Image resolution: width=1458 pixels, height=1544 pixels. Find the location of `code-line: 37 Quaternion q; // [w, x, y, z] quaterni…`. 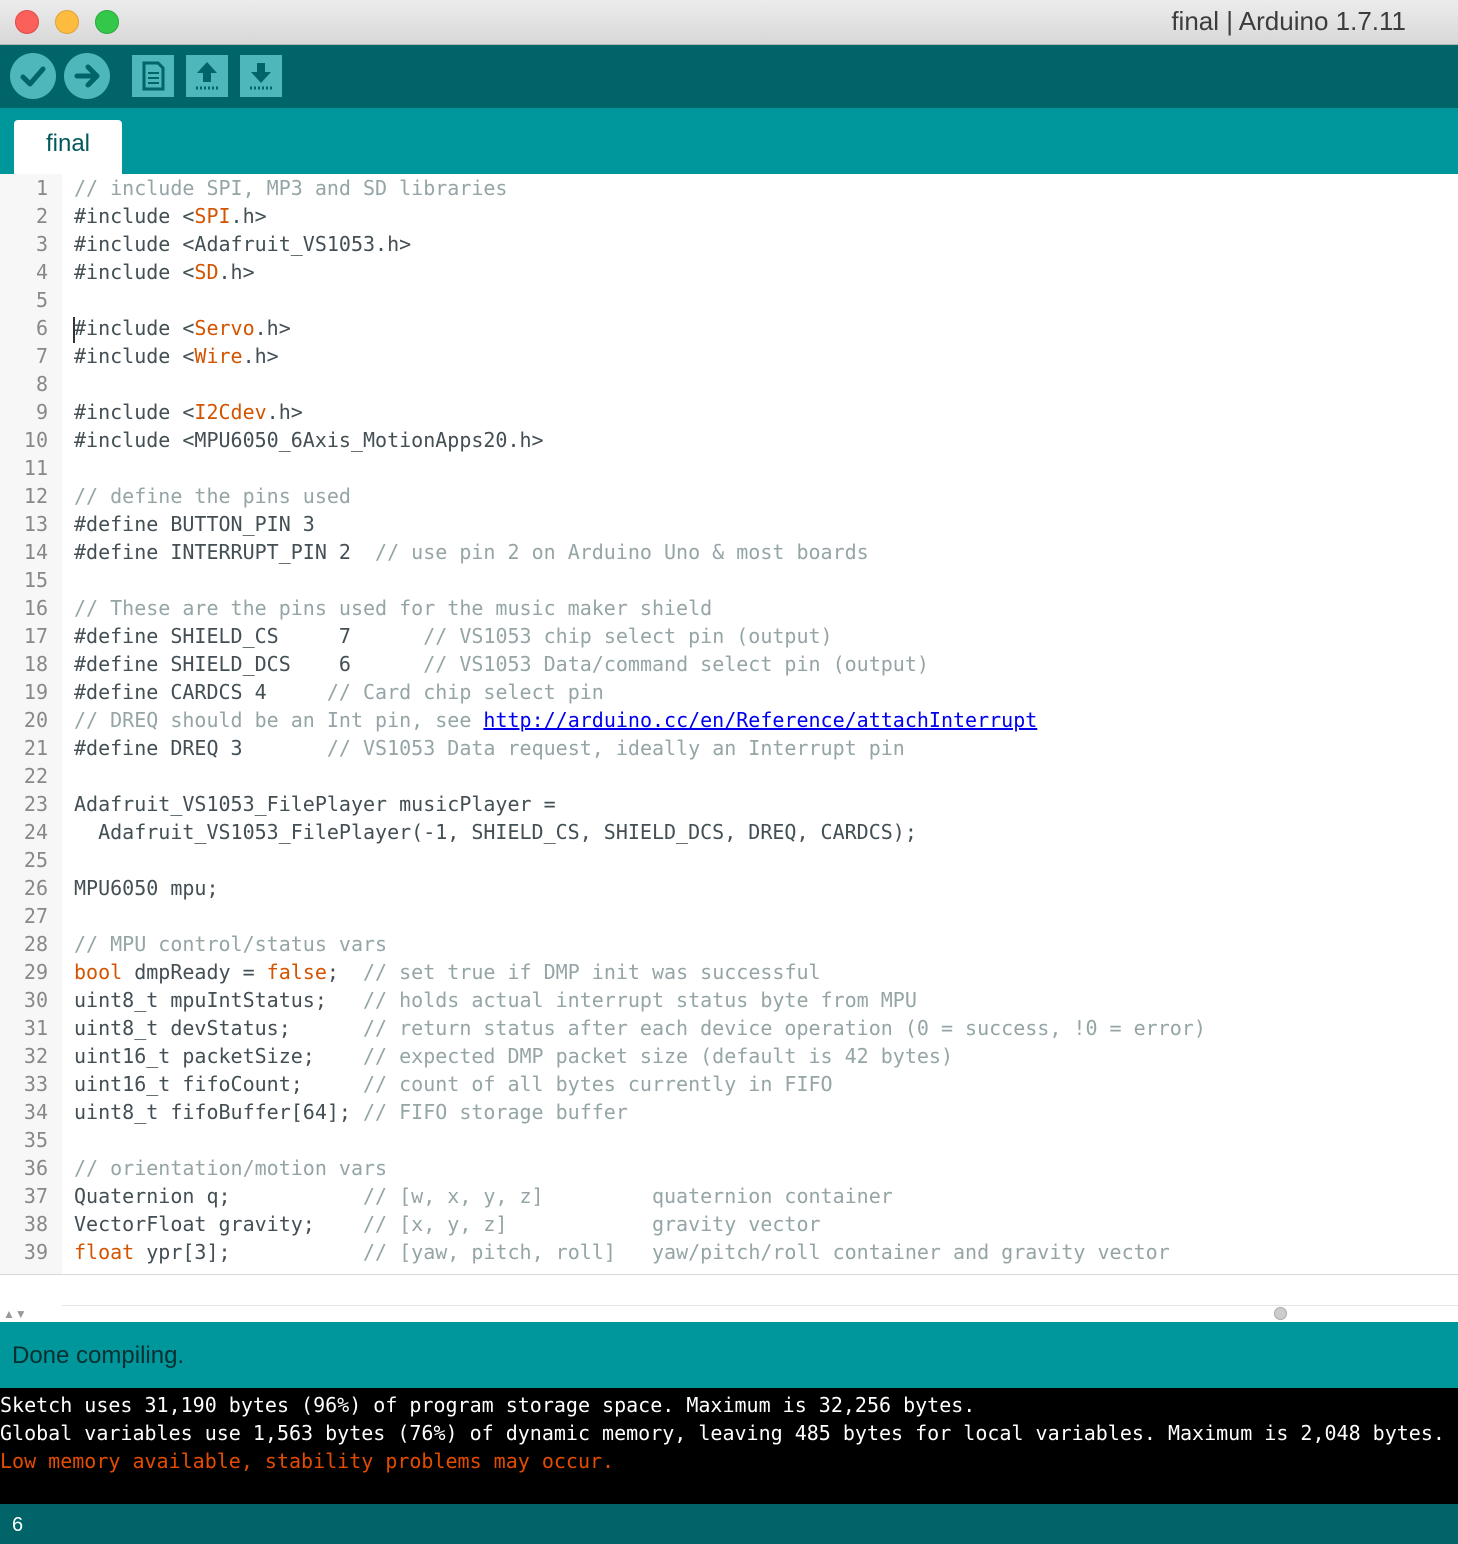

code-line: 37 Quaternion q; // [w, x, y, z] quaterni… is located at coordinates (729, 1196).